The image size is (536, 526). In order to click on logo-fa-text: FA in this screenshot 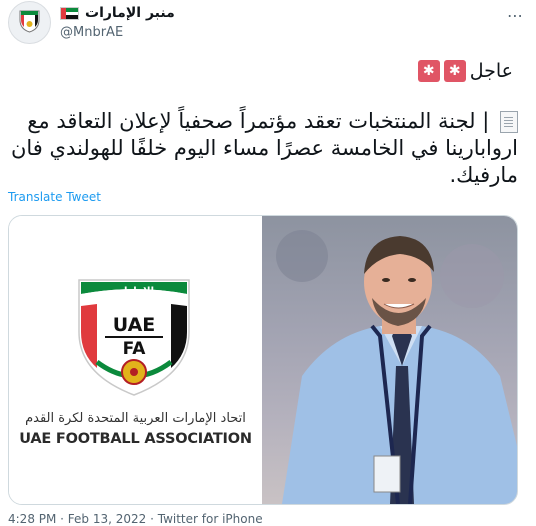, I will do `click(135, 349)`.